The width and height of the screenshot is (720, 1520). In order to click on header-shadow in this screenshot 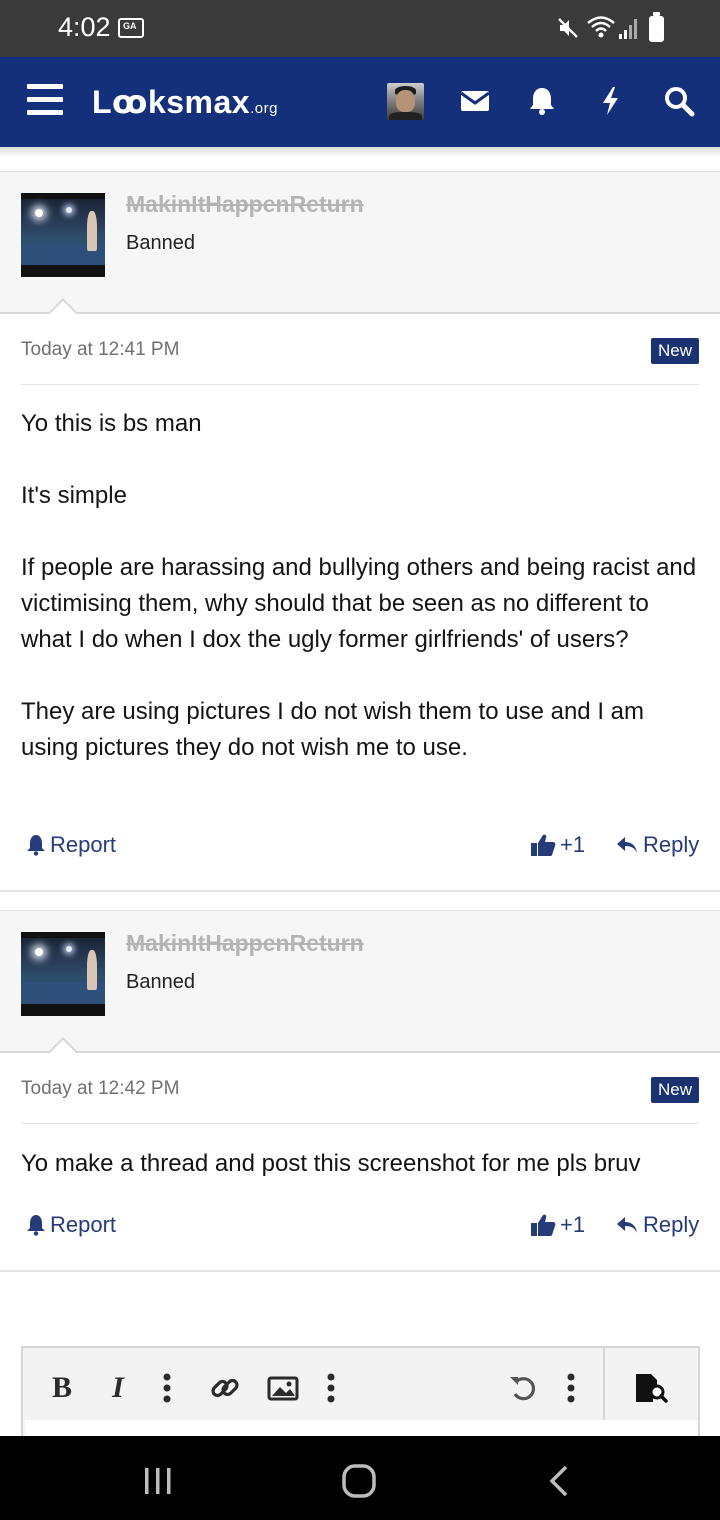, I will do `click(360, 152)`.